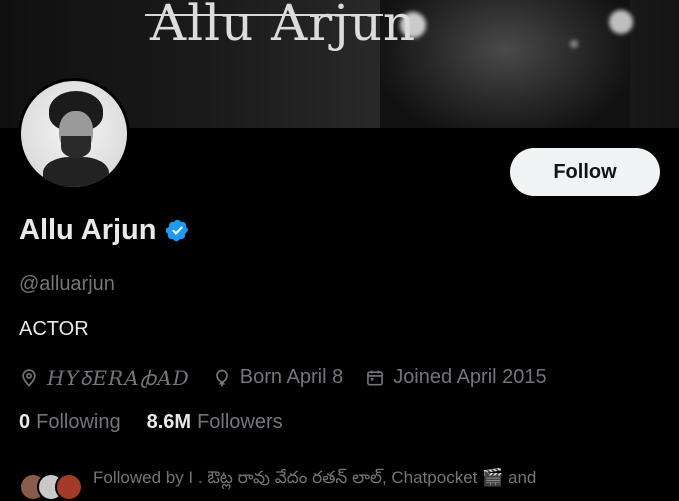 Image resolution: width=679 pixels, height=501 pixels. What do you see at coordinates (88, 230) in the screenshot?
I see `profile-name: Allu Arjun` at bounding box center [88, 230].